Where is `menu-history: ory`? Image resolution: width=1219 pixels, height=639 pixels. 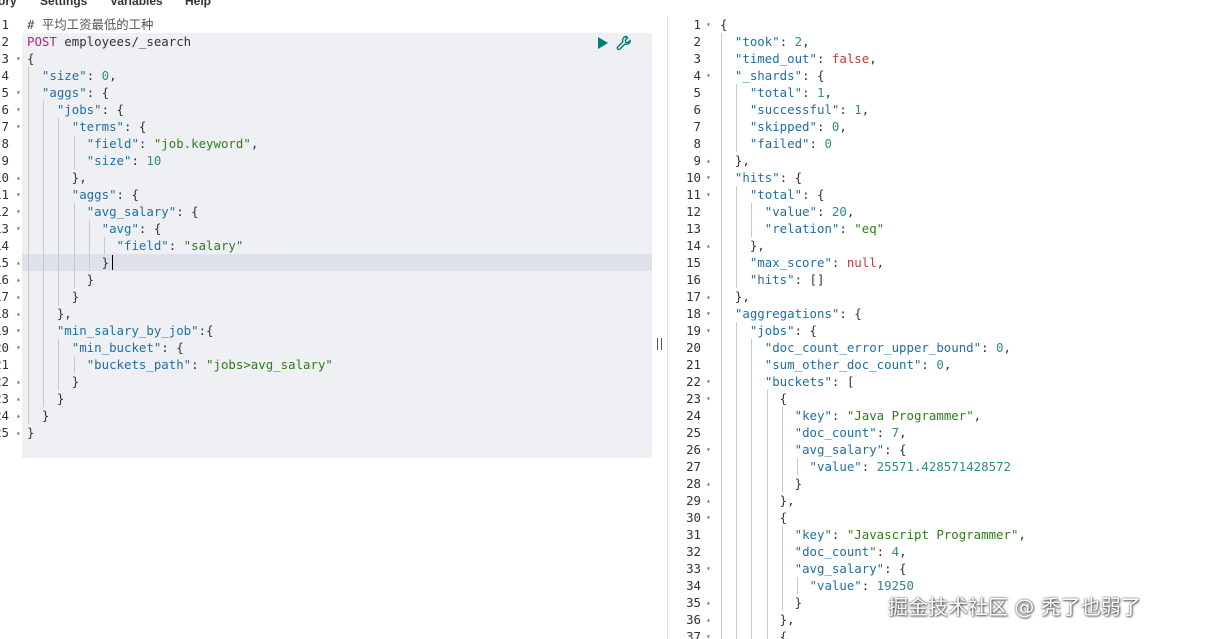
menu-history: ory is located at coordinates (8, 4).